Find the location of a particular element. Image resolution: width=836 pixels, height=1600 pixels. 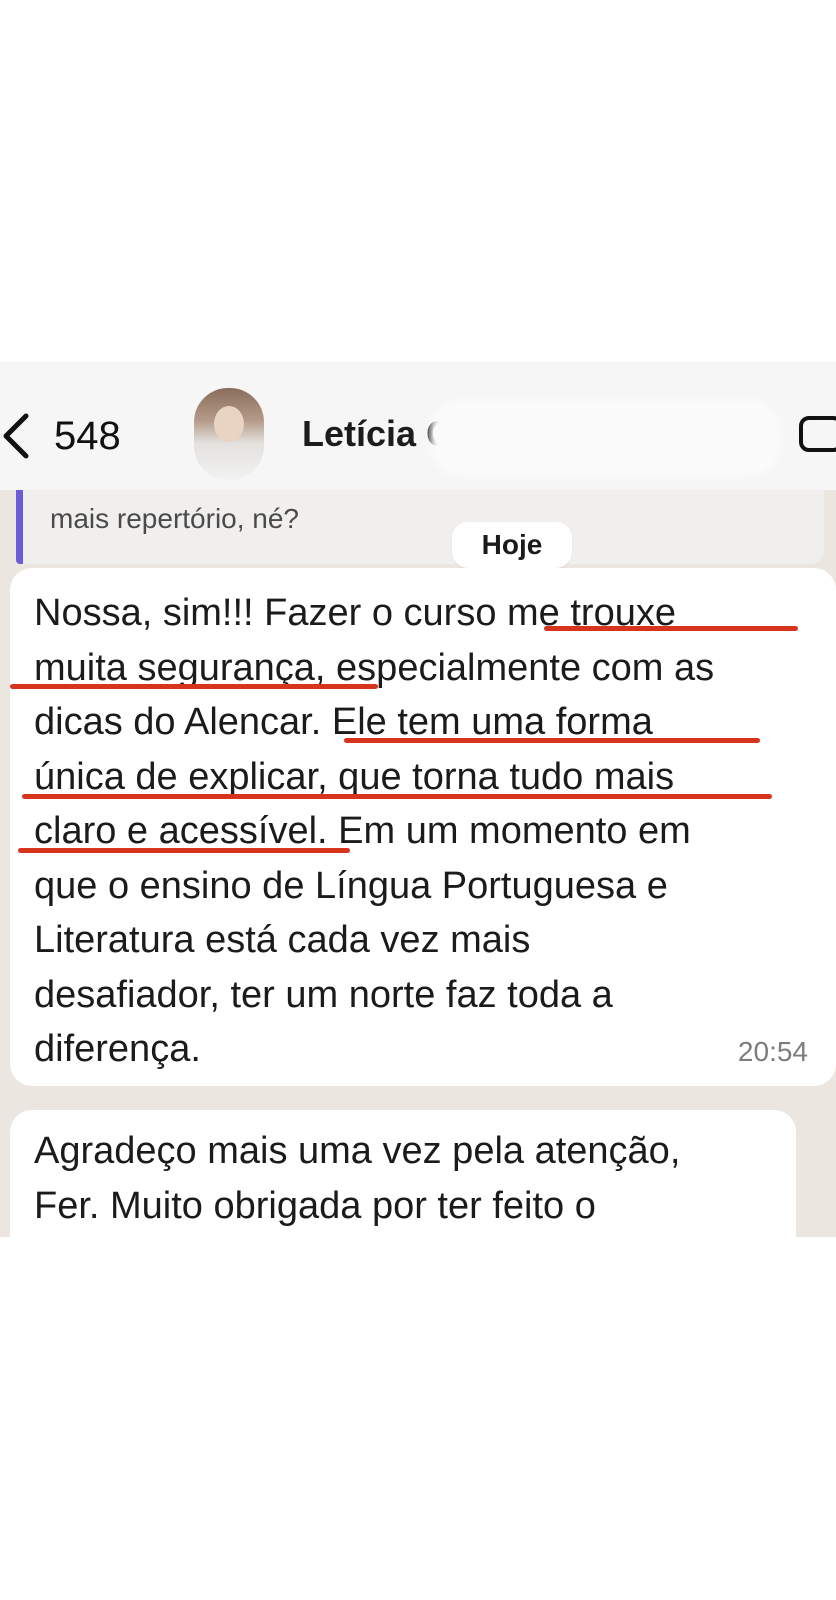

date-separator: Hoje is located at coordinates (512, 545).